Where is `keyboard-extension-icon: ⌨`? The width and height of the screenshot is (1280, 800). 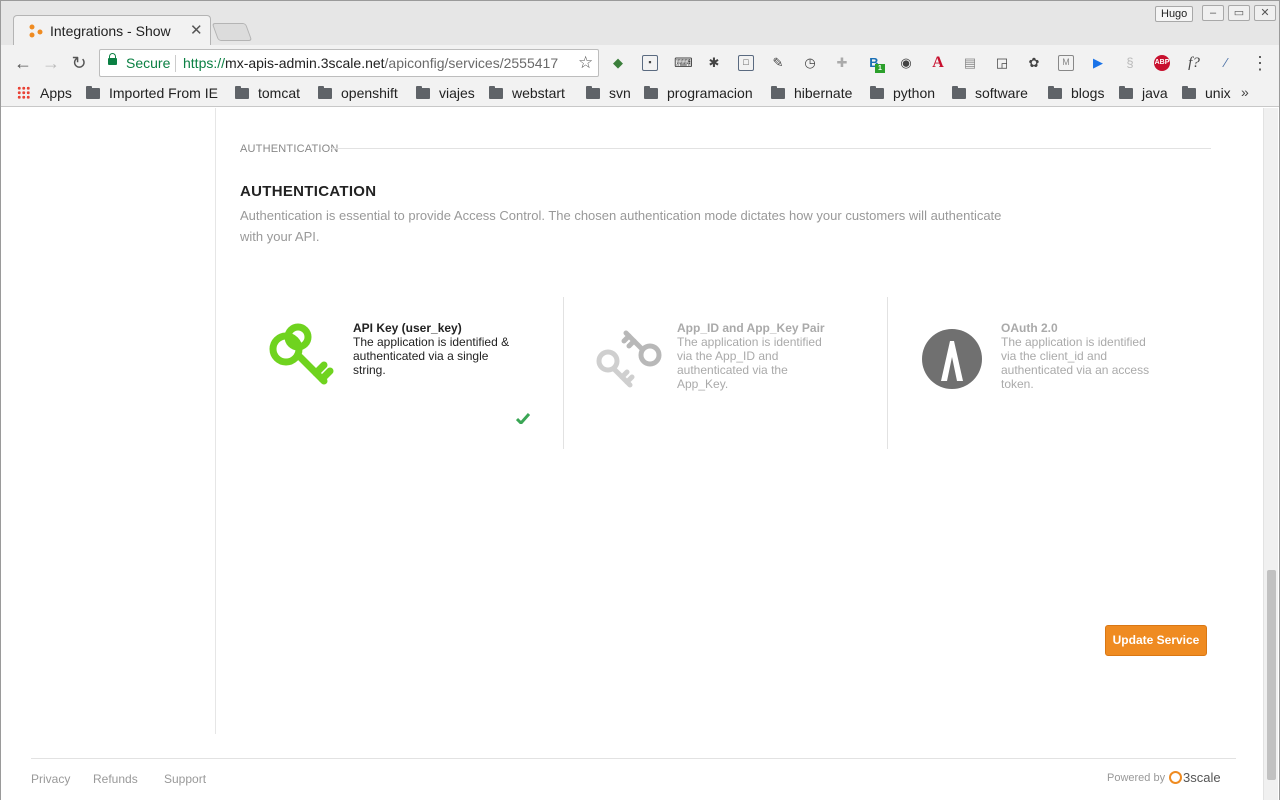 keyboard-extension-icon: ⌨ is located at coordinates (683, 63).